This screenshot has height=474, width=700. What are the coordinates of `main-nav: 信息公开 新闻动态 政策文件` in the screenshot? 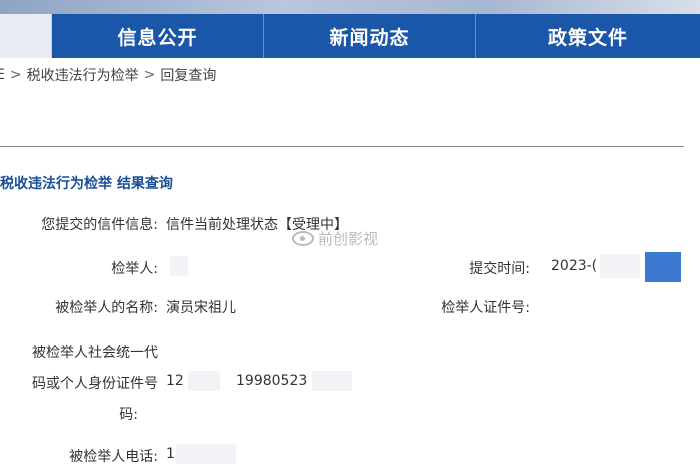 It's located at (350, 36).